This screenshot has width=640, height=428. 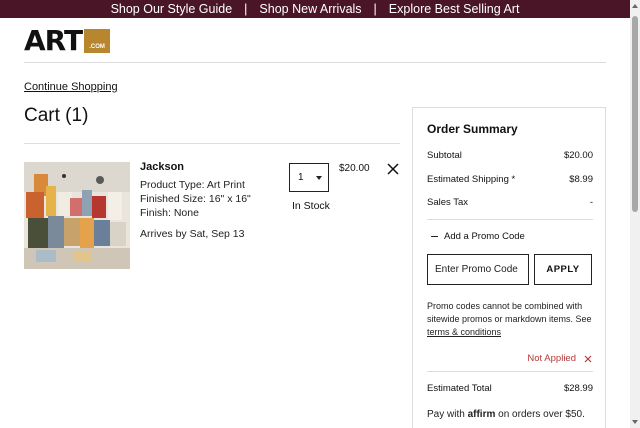 What do you see at coordinates (454, 9) in the screenshot?
I see `best-selling-link: Explore Best Selling Art` at bounding box center [454, 9].